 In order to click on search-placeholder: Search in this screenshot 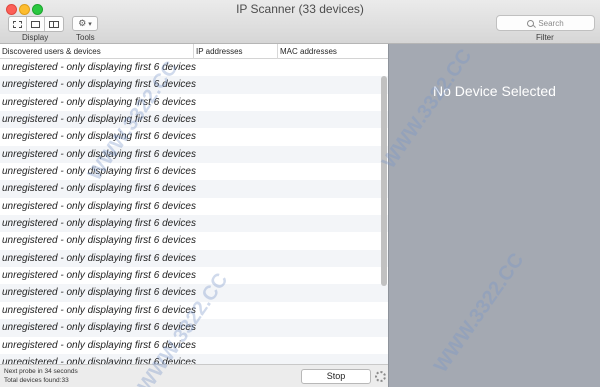, I will do `click(551, 23)`.